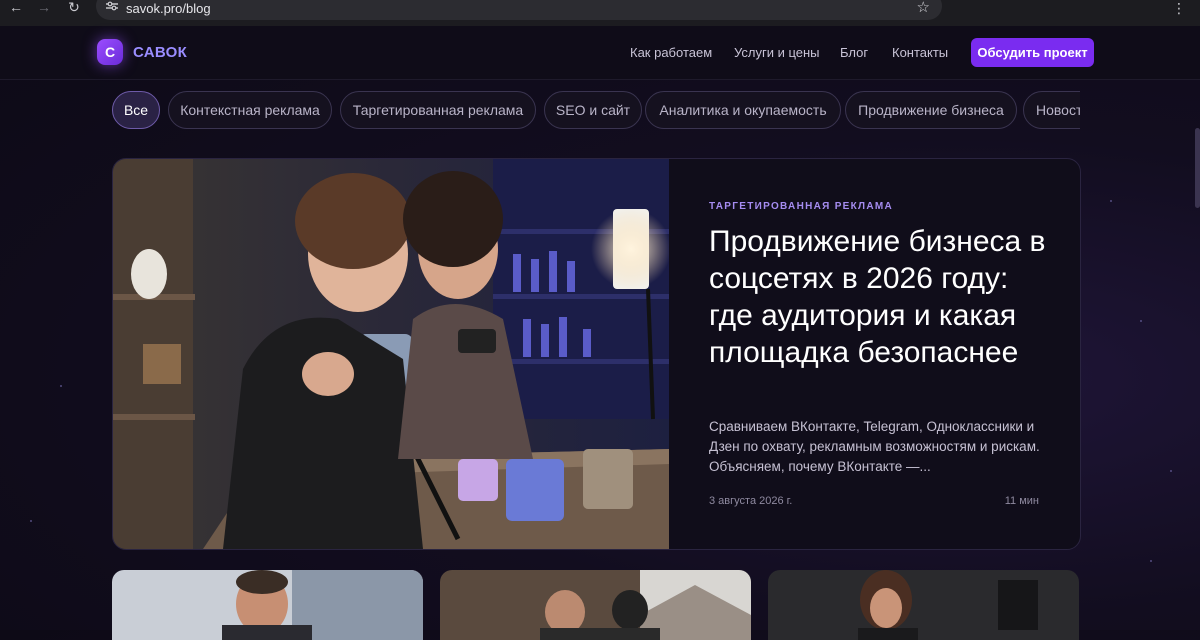 This screenshot has height=640, width=1200. I want to click on page-scrollbar, so click(1197, 168).